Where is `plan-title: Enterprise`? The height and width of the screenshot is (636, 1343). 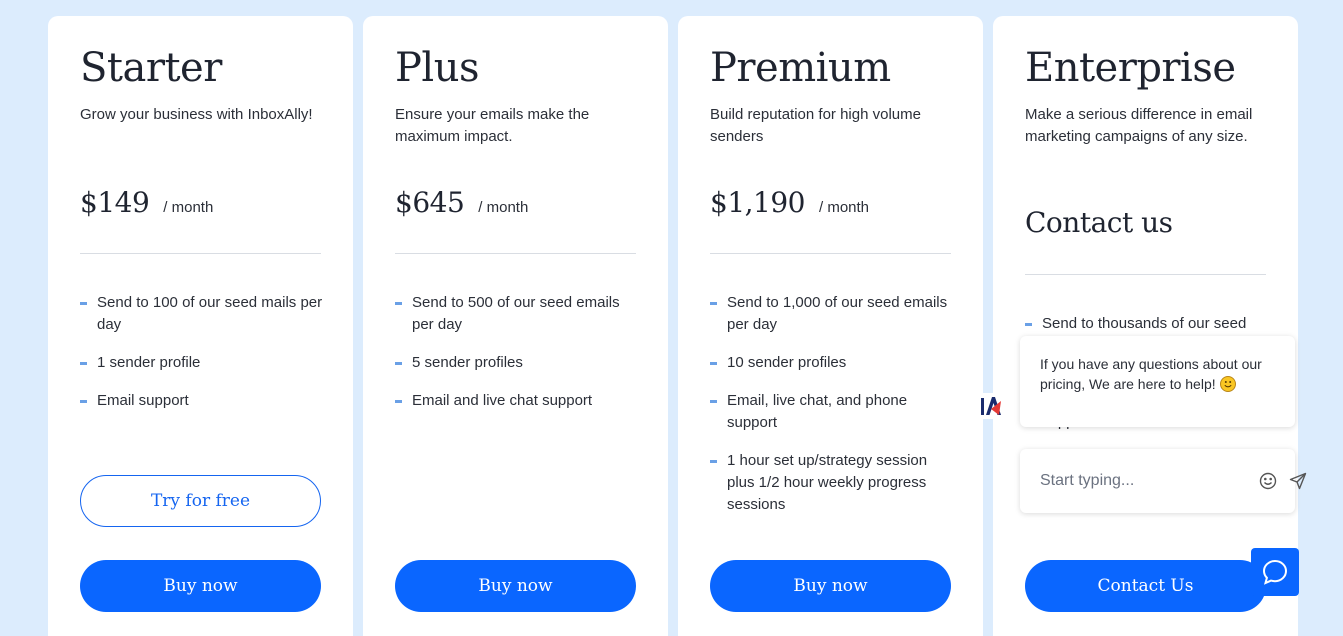 plan-title: Enterprise is located at coordinates (1130, 68).